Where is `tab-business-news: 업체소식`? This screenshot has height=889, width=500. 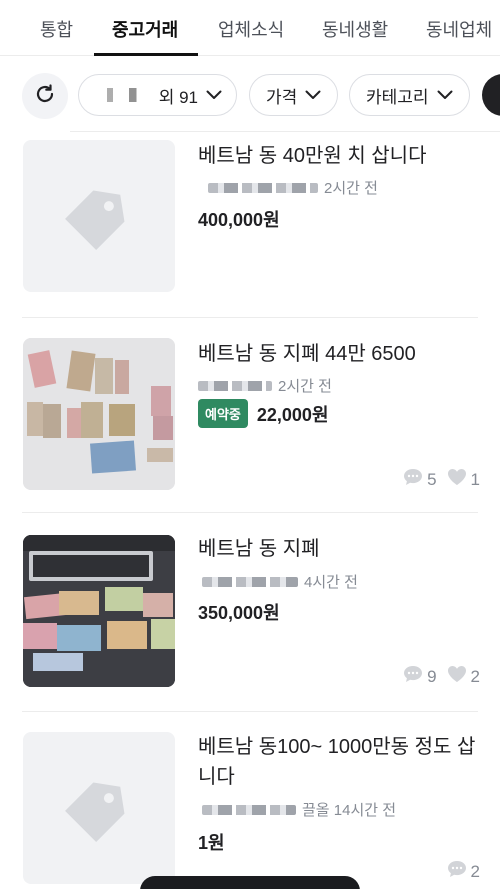
tab-business-news: 업체소식 is located at coordinates (251, 29).